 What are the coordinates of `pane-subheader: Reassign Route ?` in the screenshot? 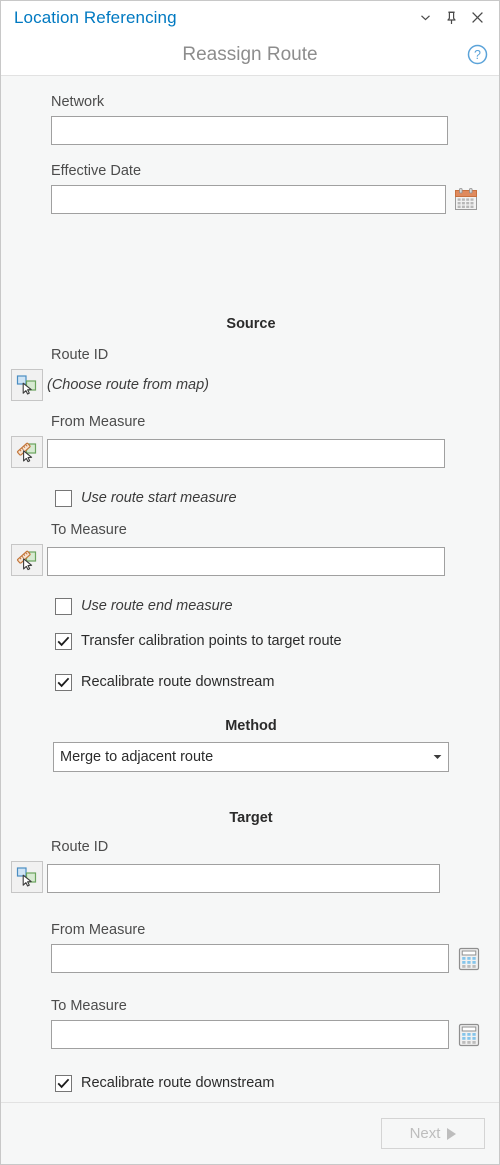 It's located at (250, 55).